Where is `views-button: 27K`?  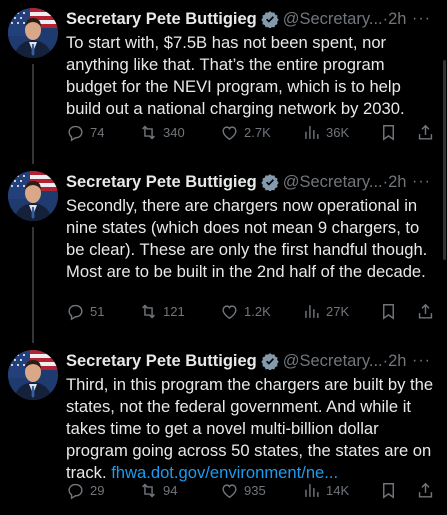 views-button: 27K is located at coordinates (325, 311).